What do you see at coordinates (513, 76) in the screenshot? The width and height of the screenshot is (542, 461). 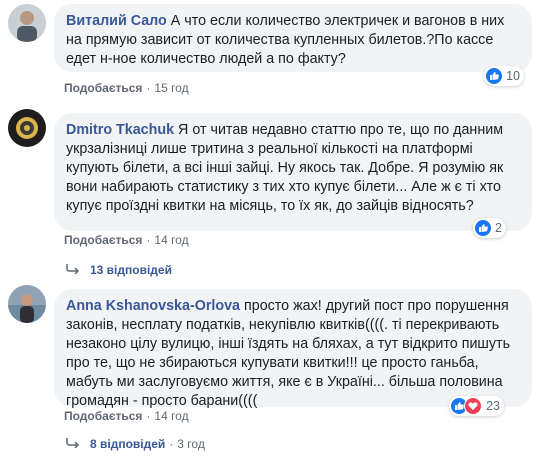 I see `reaction-count: 10` at bounding box center [513, 76].